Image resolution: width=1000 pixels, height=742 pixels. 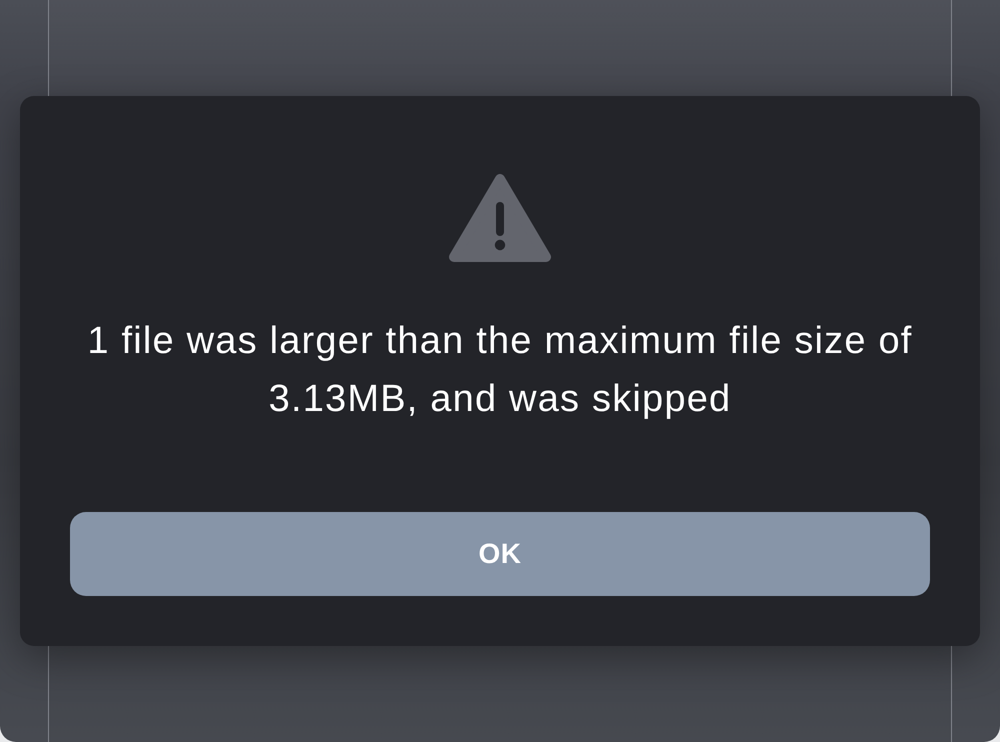 I want to click on ok-button: OK, so click(x=500, y=554).